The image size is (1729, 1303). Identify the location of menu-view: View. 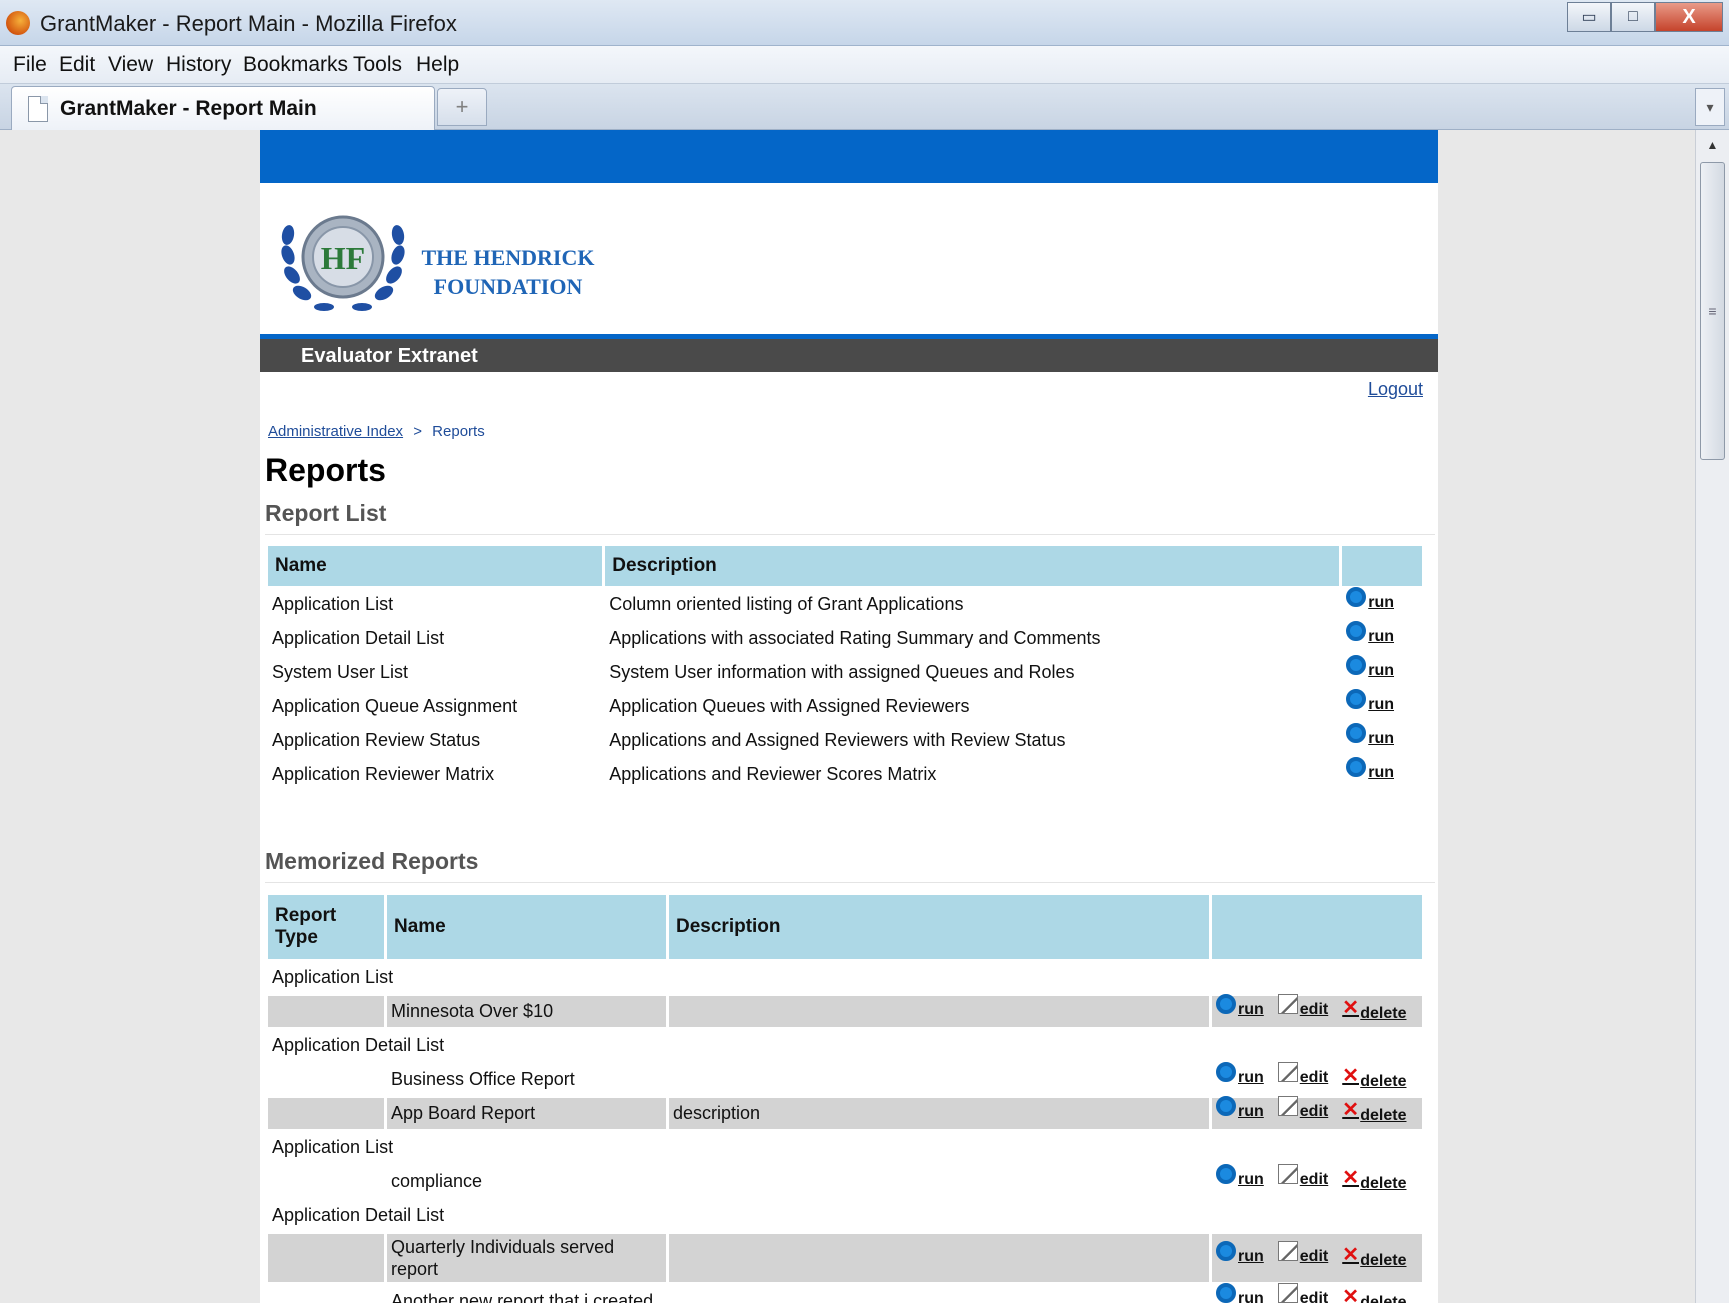
(130, 65).